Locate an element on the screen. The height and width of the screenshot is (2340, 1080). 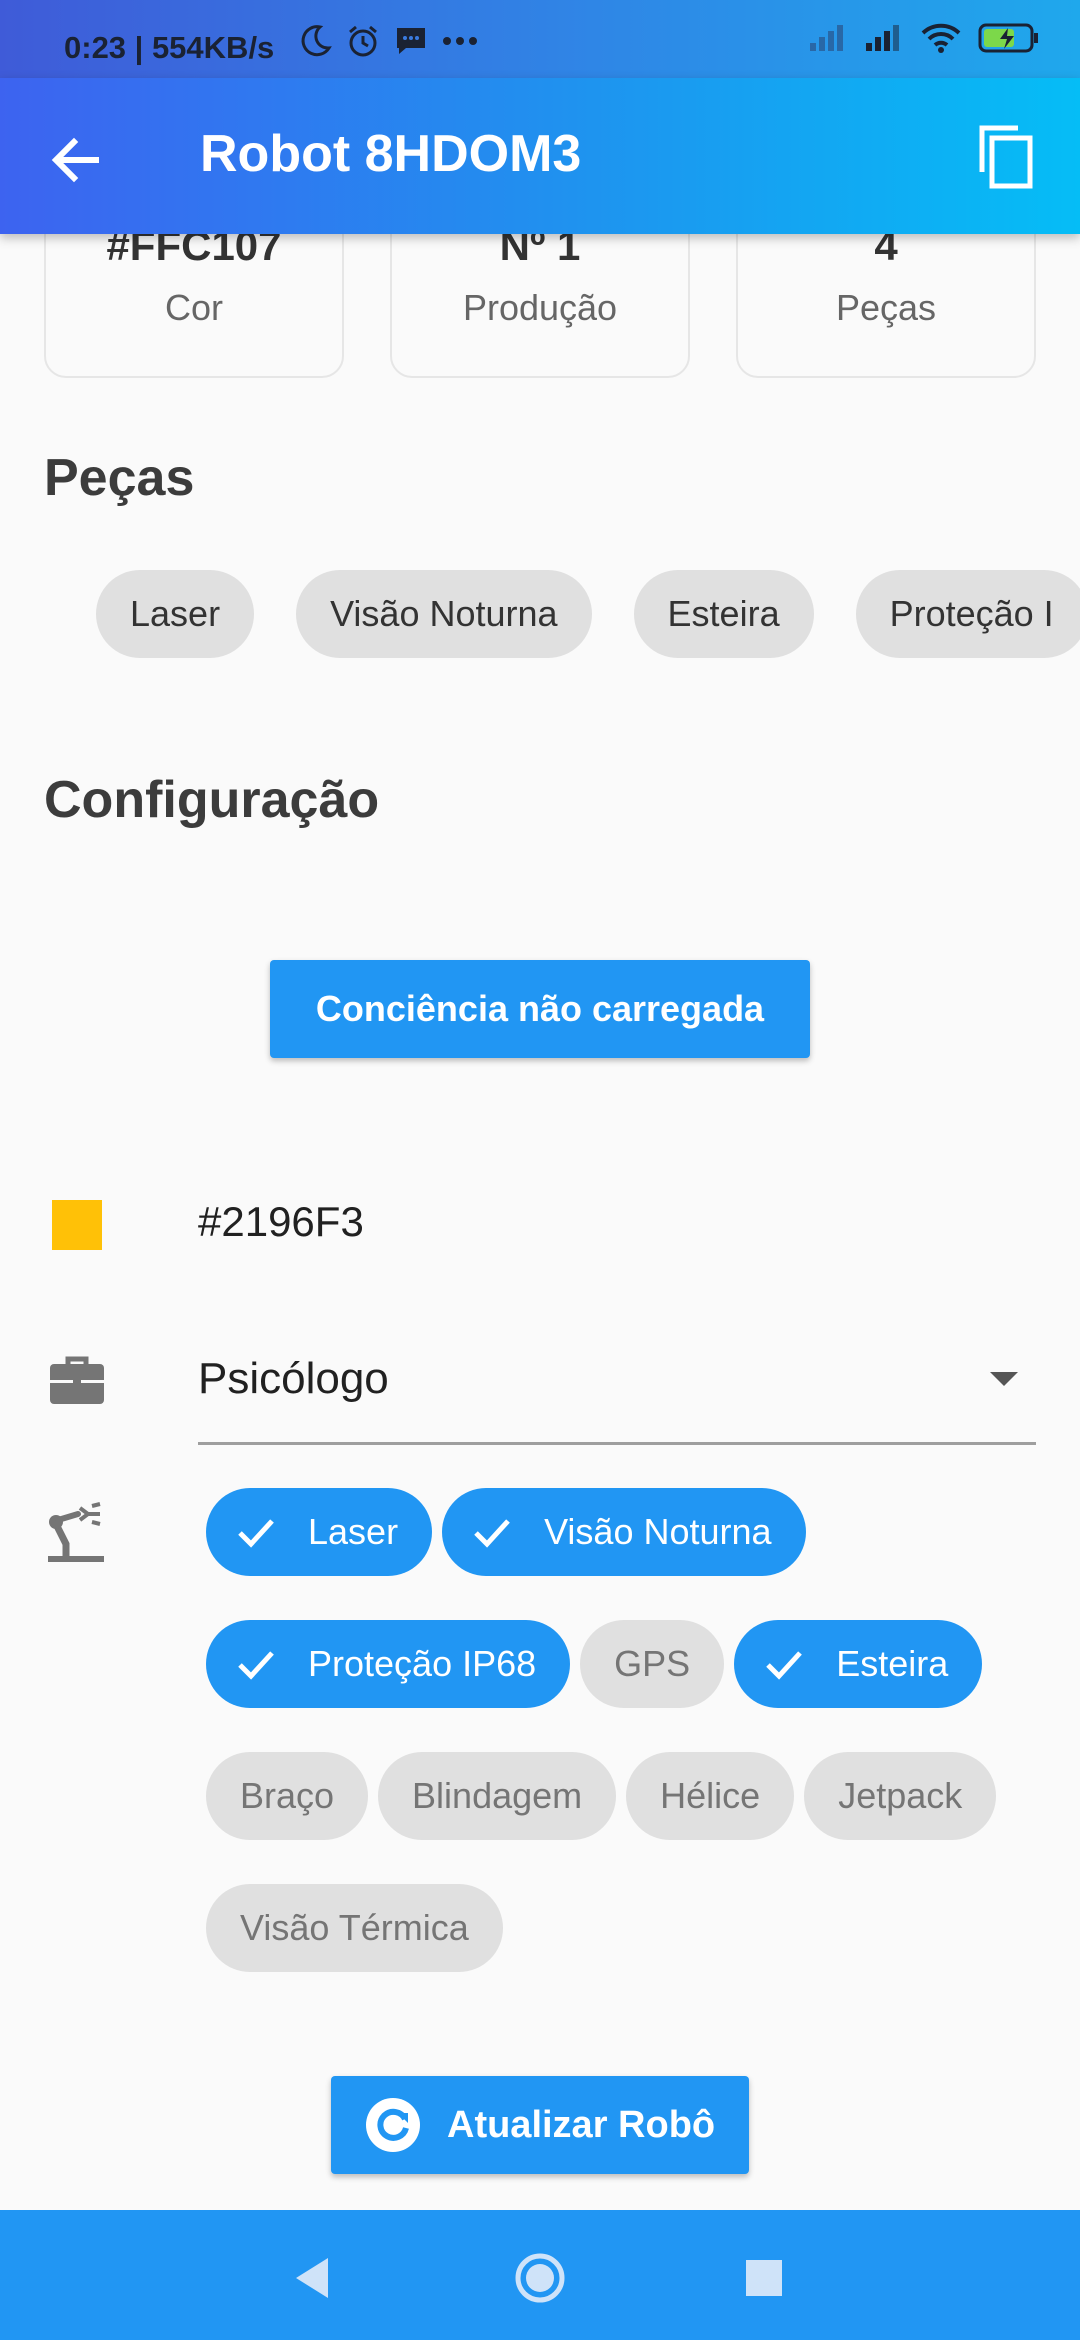
part-filter-label: Jetpack is located at coordinates (900, 1795).